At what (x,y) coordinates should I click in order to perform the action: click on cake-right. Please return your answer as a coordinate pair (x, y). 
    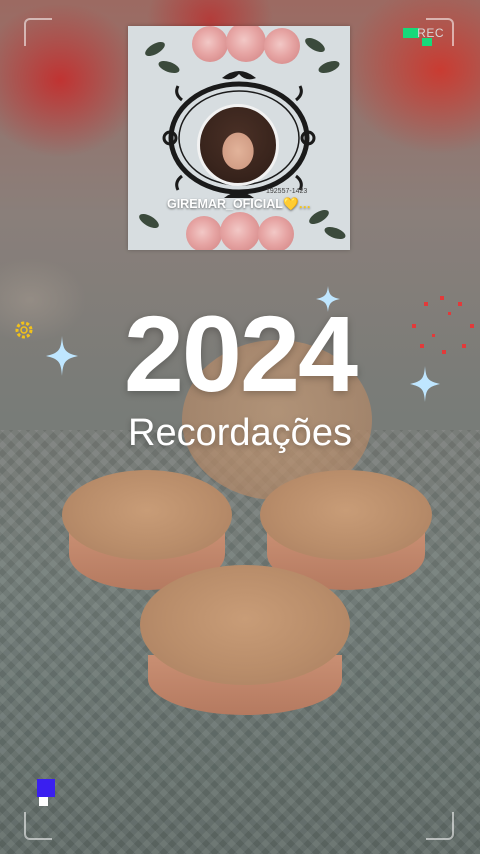
    Looking at the image, I should click on (346, 530).